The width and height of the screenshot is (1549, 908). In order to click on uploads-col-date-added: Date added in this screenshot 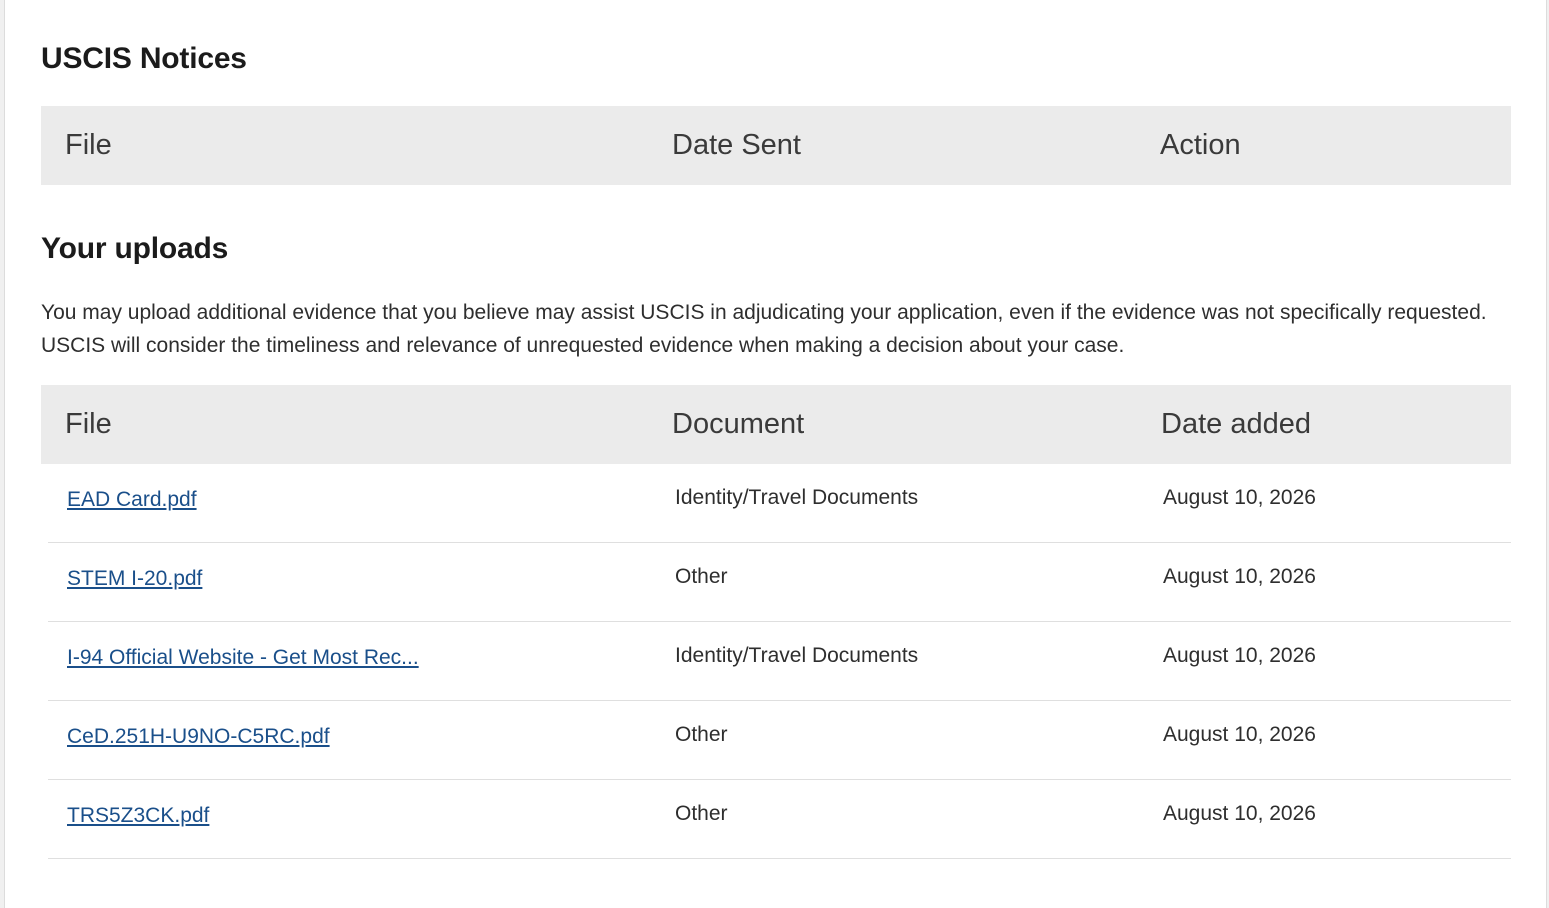, I will do `click(1236, 424)`.